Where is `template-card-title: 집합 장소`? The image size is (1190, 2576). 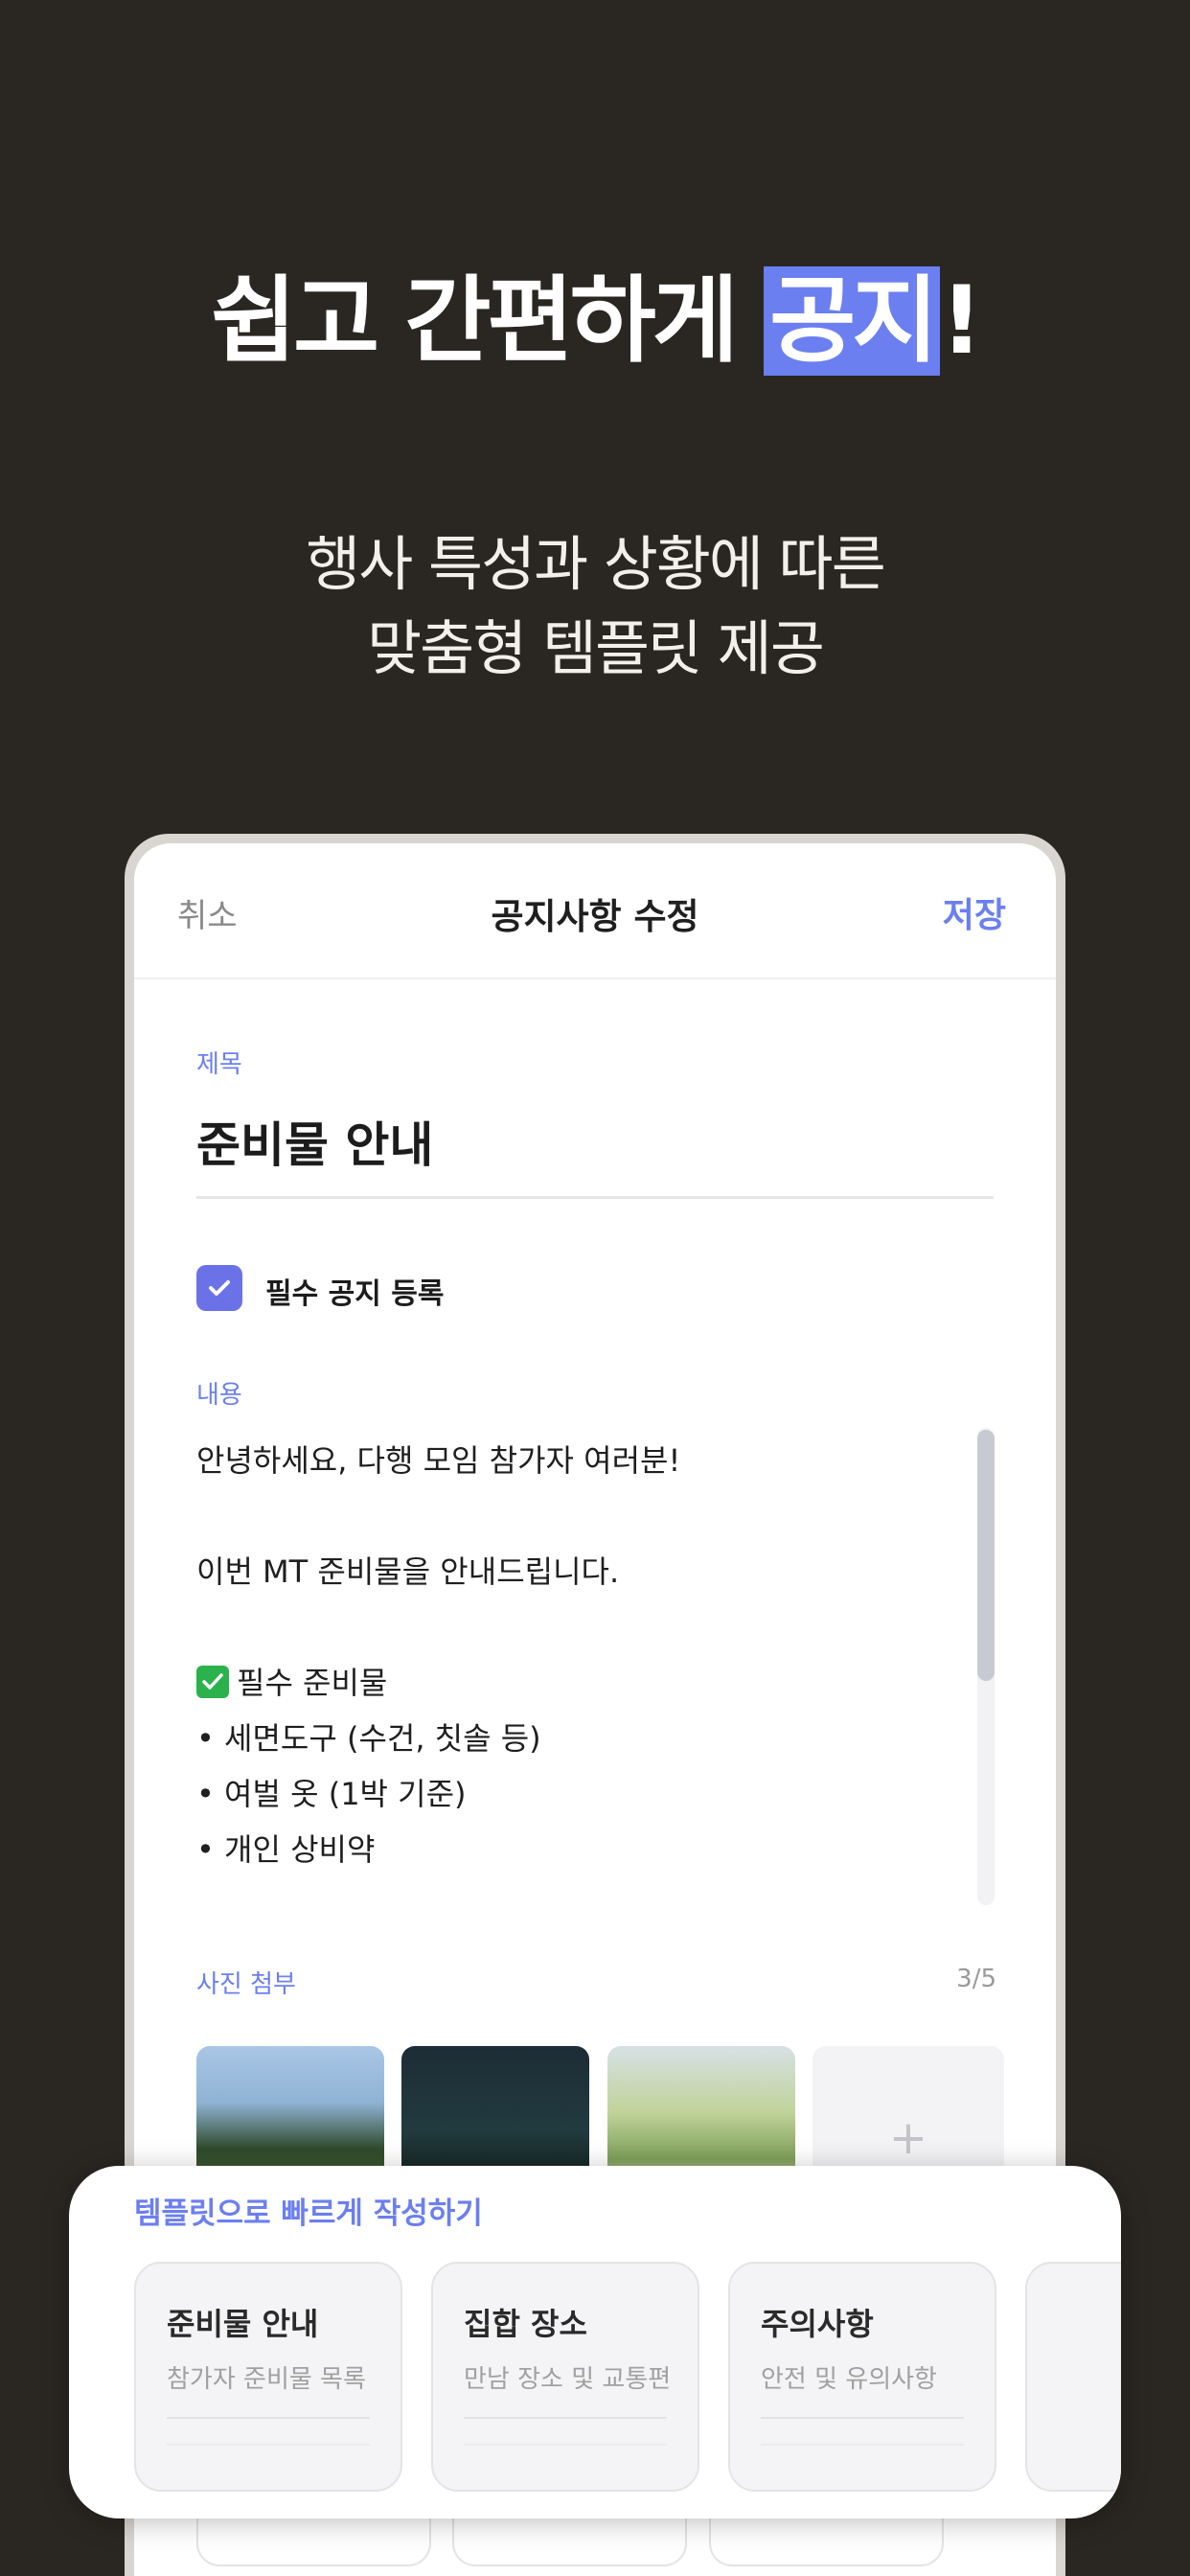 template-card-title: 집합 장소 is located at coordinates (526, 2324).